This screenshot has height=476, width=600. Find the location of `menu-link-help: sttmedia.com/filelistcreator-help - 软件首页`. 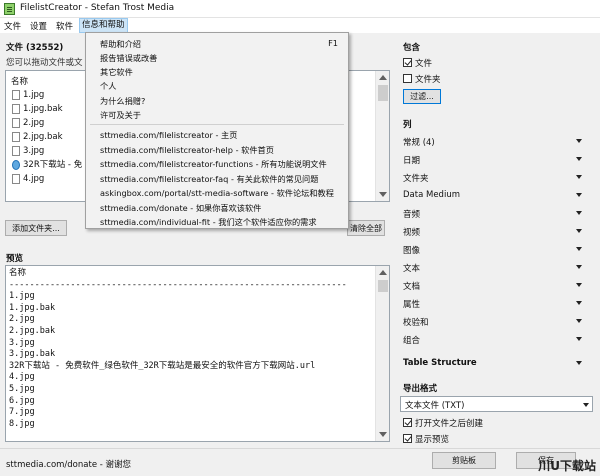

menu-link-help: sttmedia.com/filelistcreator-help - 软件首页 is located at coordinates (187, 150).